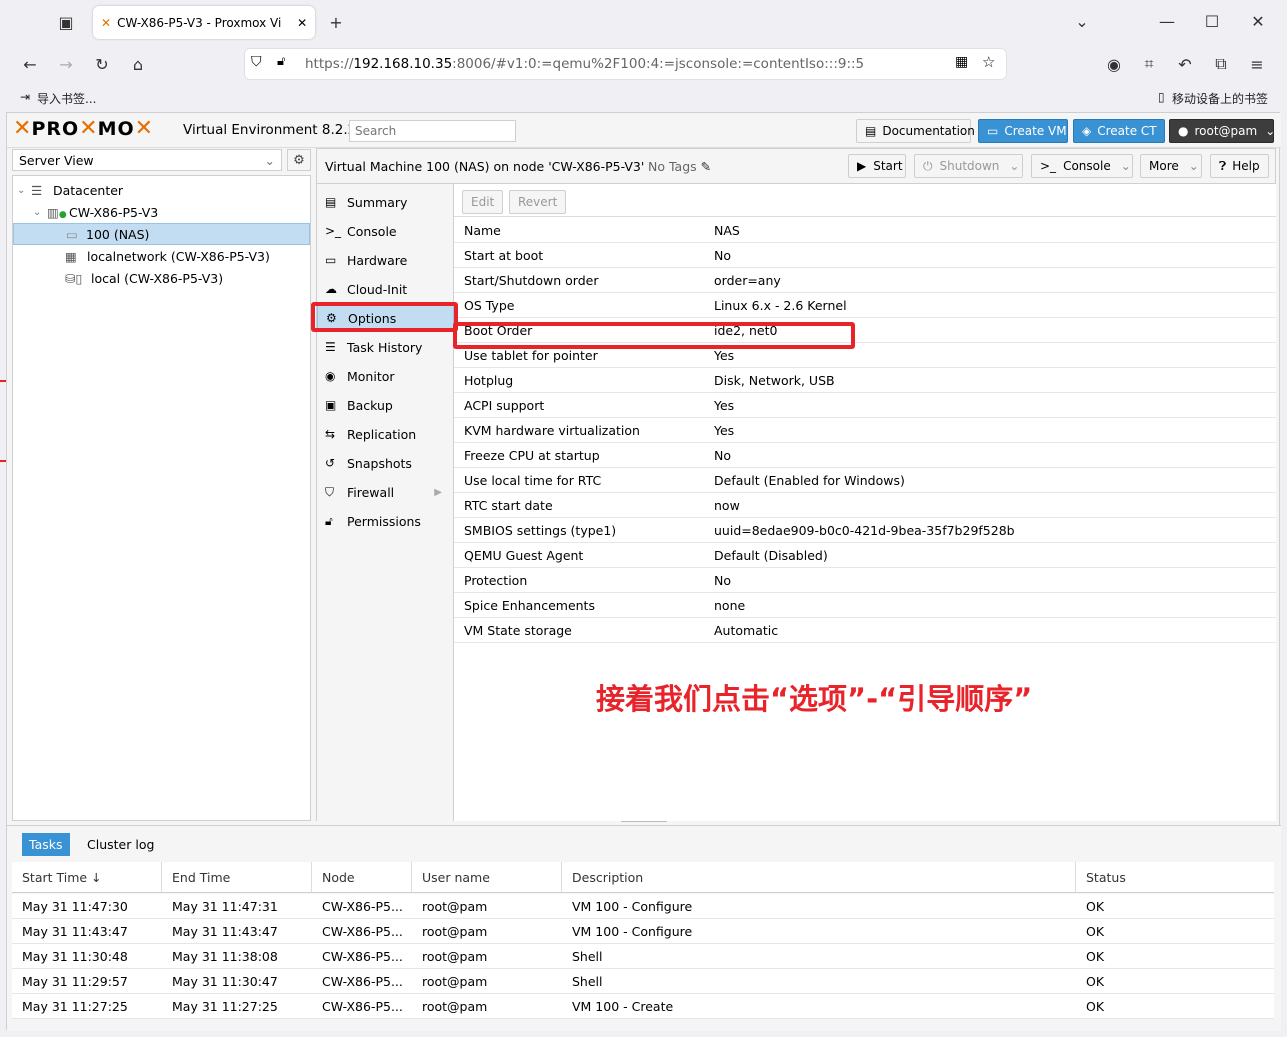 Image resolution: width=1287 pixels, height=1037 pixels. I want to click on edit-button: Edit, so click(483, 202).